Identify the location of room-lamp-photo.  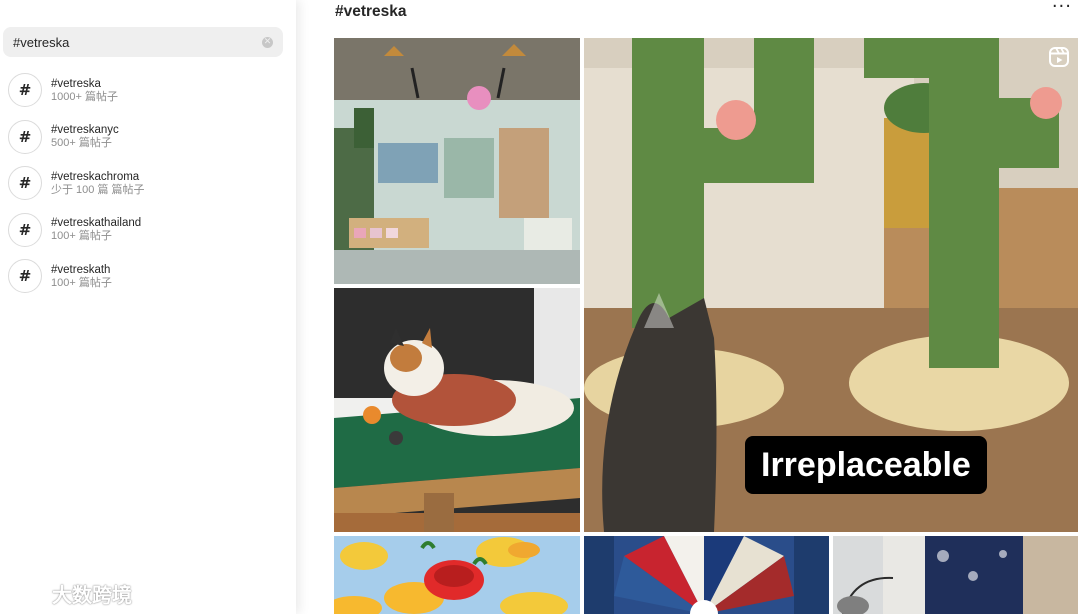
(955, 575).